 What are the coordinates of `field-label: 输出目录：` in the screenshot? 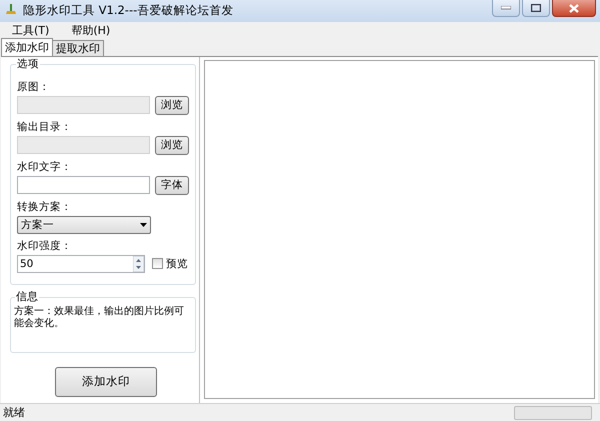 It's located at (45, 127).